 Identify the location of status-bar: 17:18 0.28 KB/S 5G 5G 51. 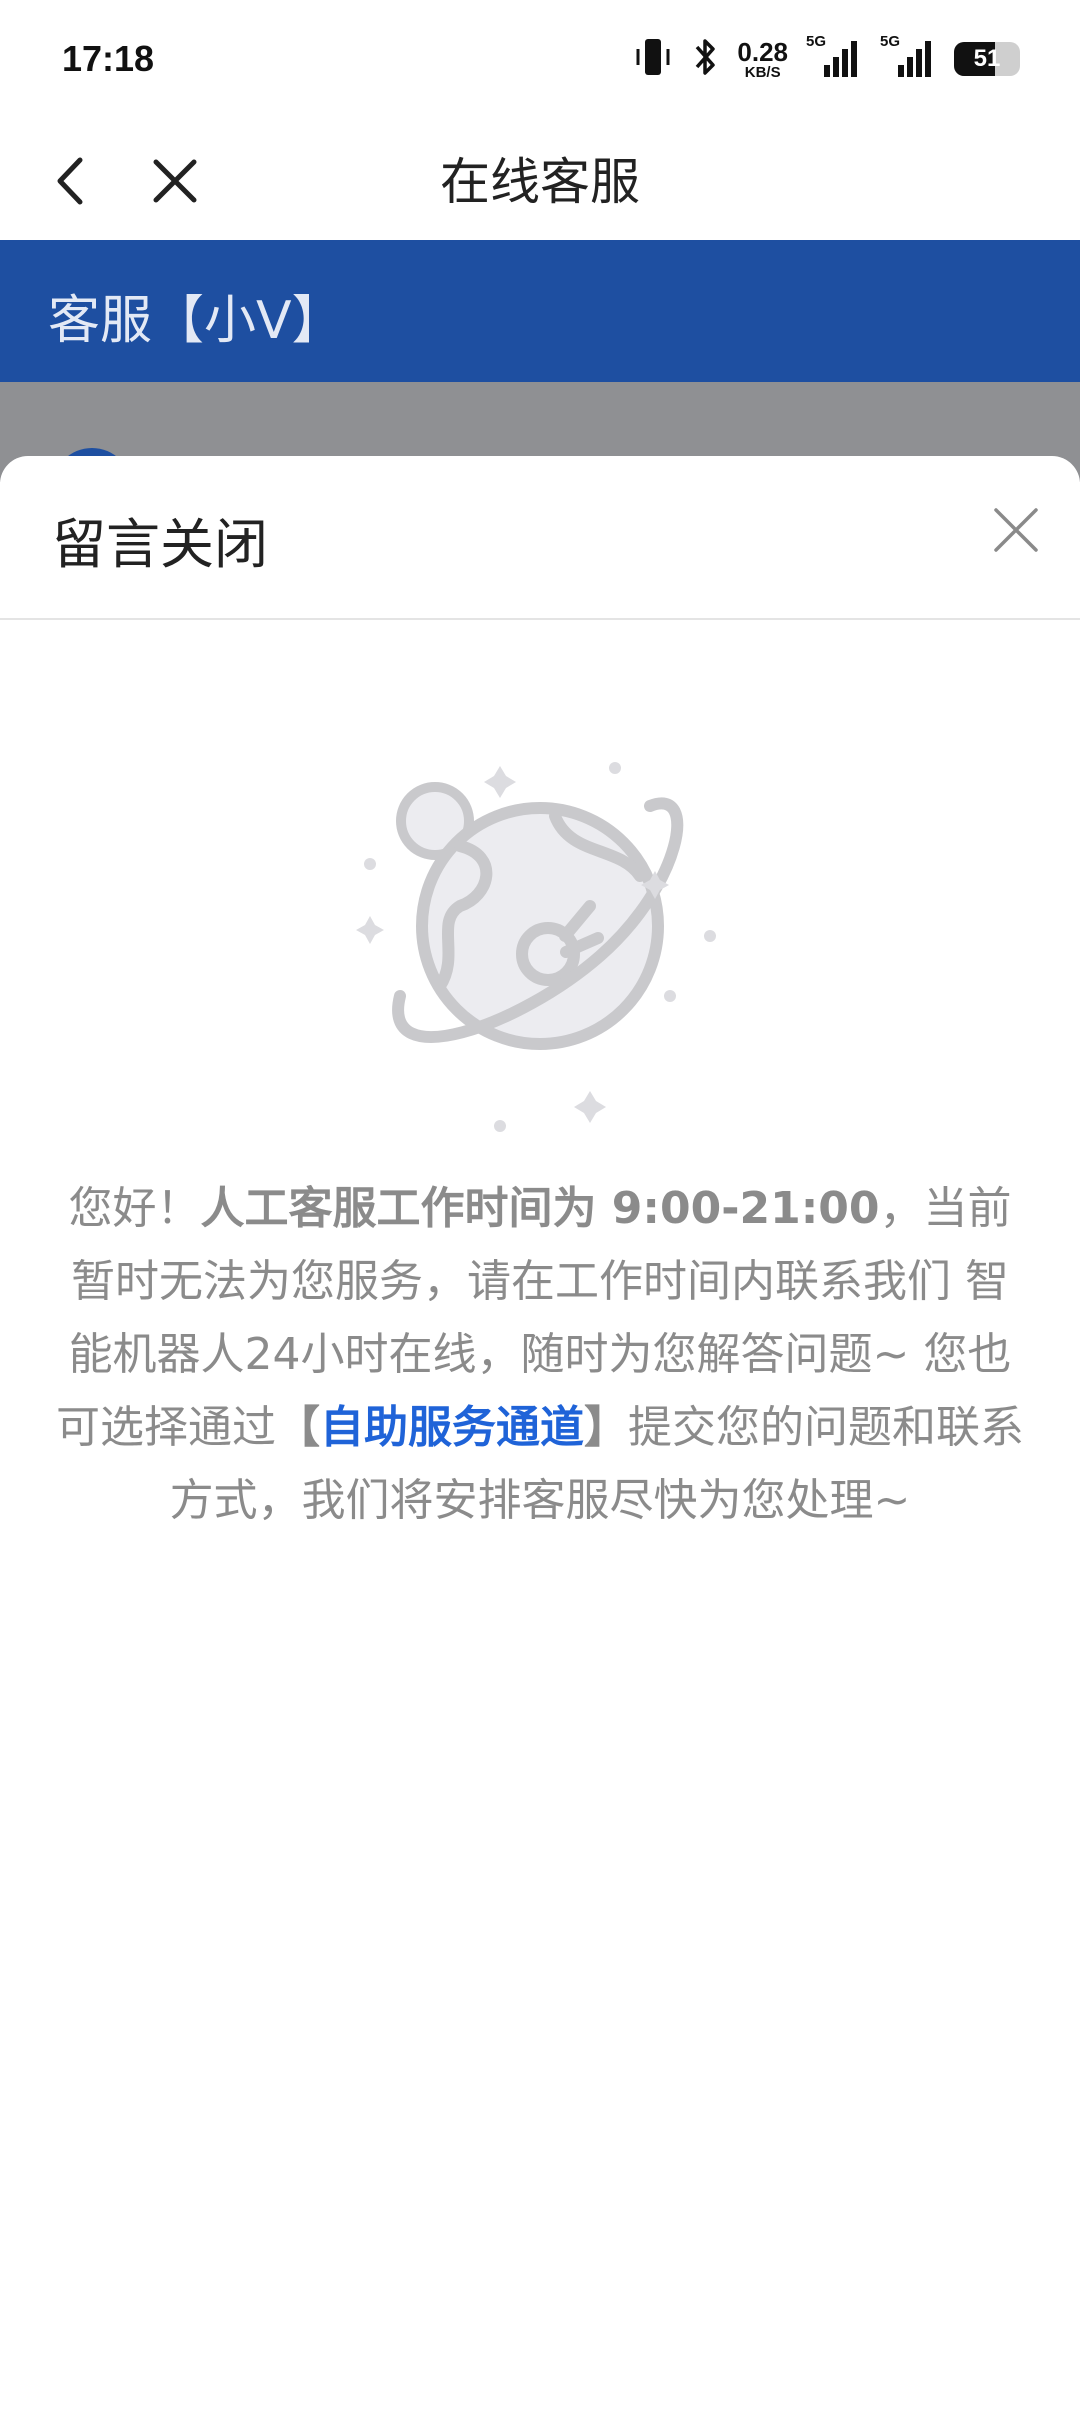
(540, 60).